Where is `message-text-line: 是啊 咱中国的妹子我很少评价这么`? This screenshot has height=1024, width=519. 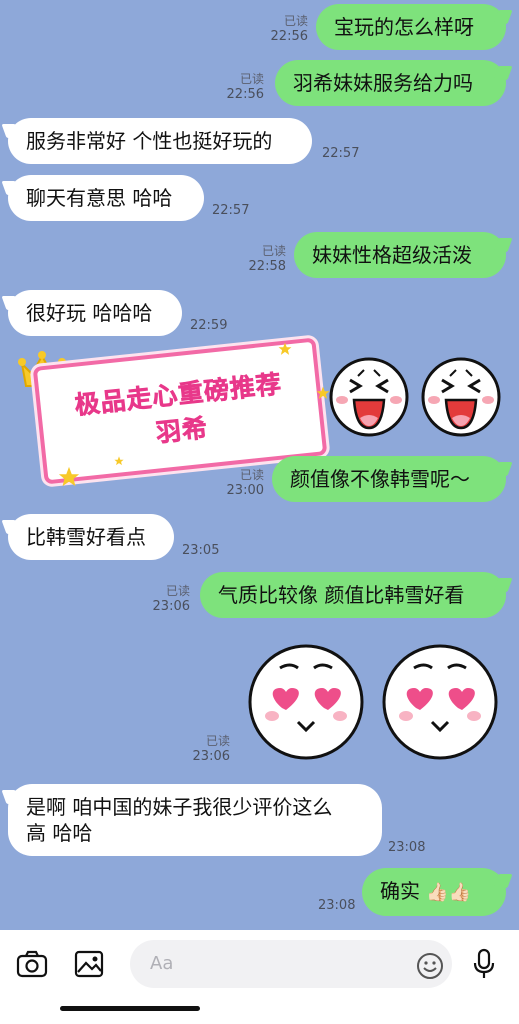
message-text-line: 是啊 咱中国的妹子我很少评价这么 is located at coordinates (179, 807).